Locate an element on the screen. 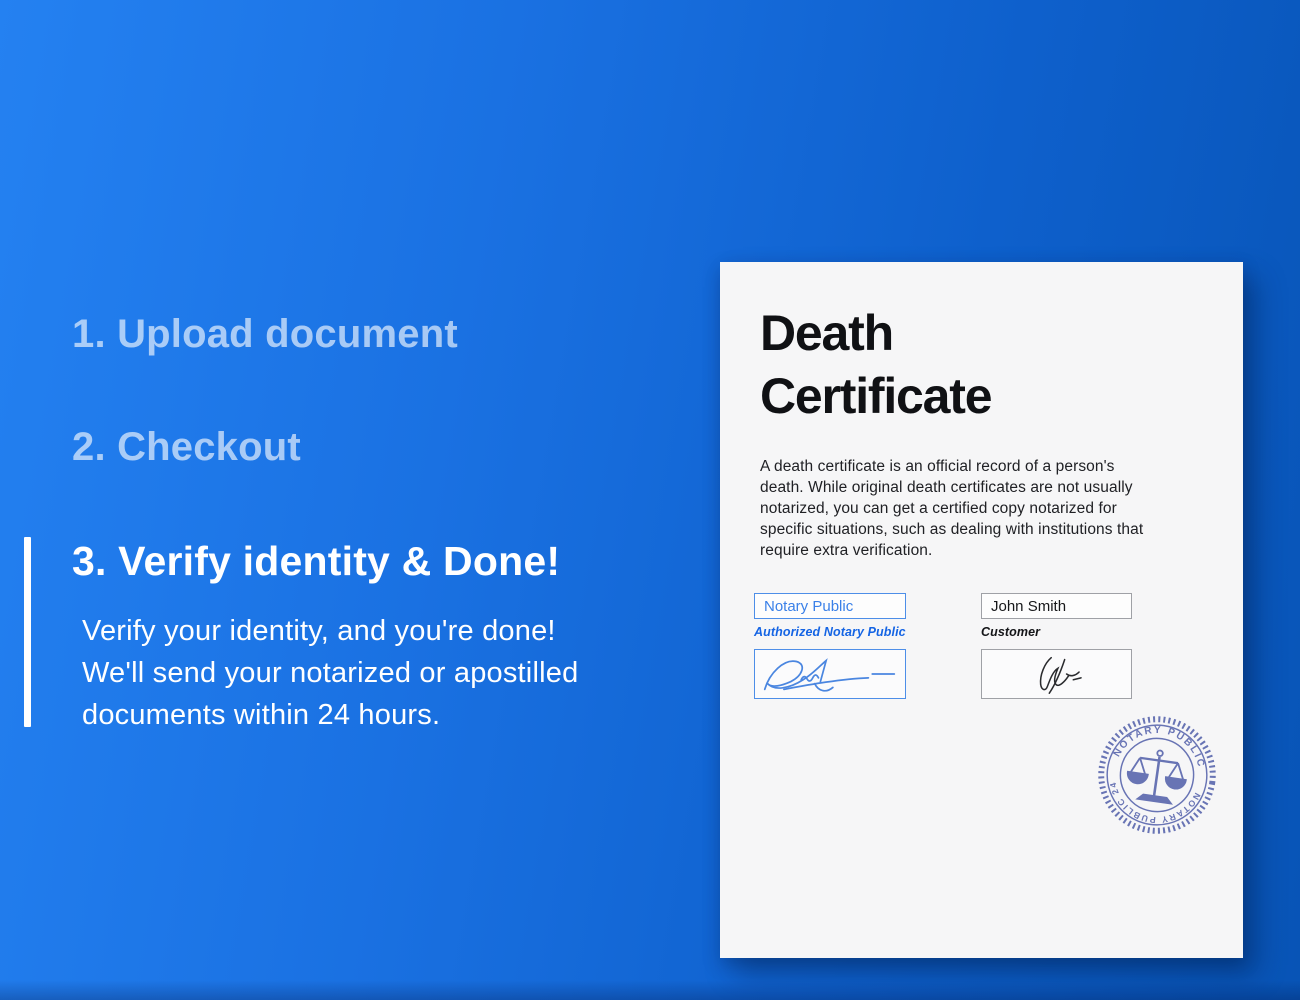  document-title: Death Certificate is located at coordinates (876, 364).